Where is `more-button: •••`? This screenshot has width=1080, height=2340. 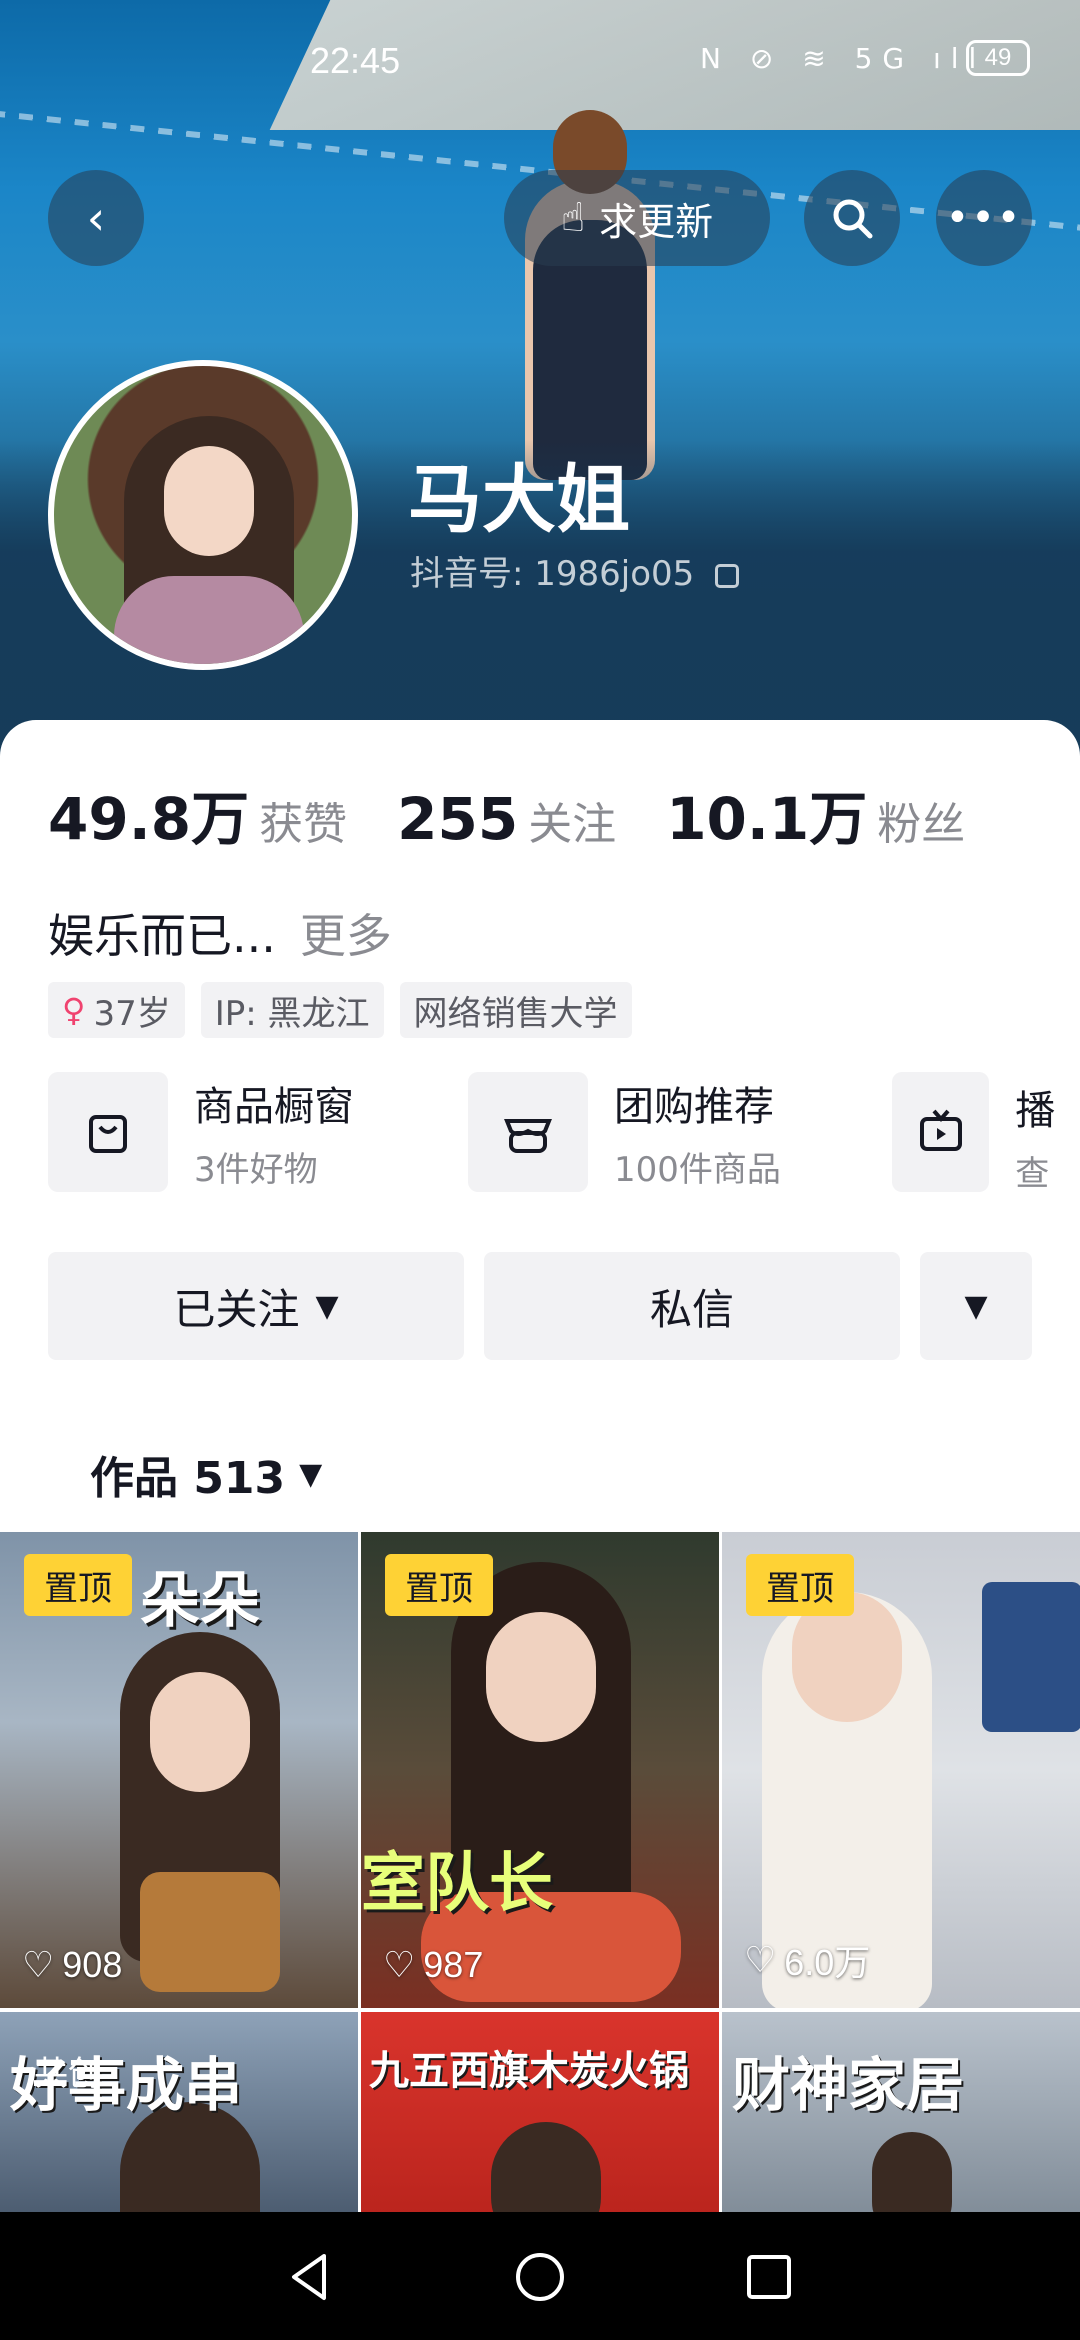 more-button: ••• is located at coordinates (984, 218).